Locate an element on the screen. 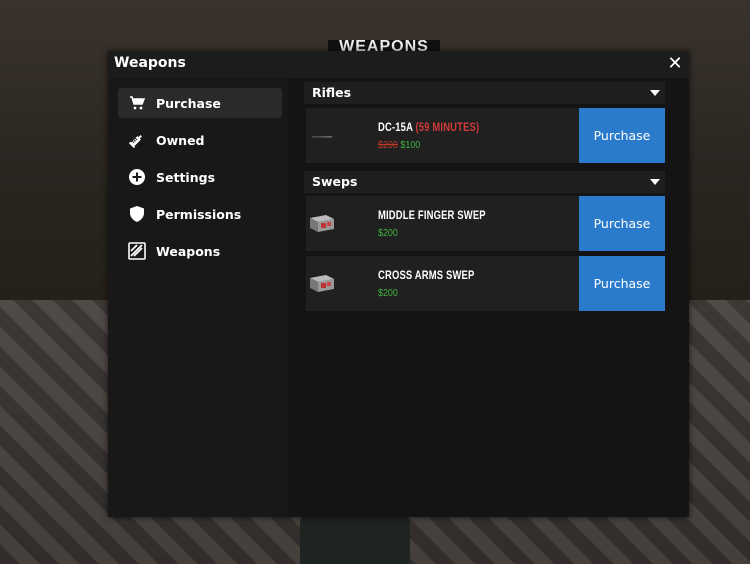 This screenshot has height=564, width=750. background-player is located at coordinates (355, 539).